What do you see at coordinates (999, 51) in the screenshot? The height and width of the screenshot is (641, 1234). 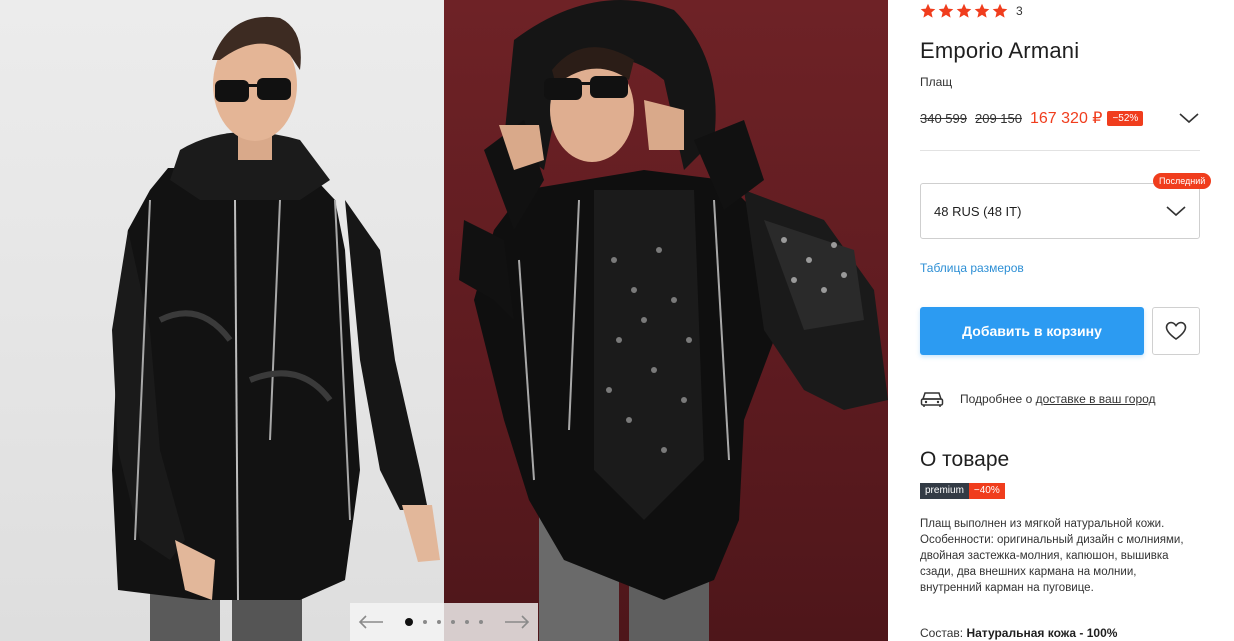 I see `product-brand: Emporio Armani` at bounding box center [999, 51].